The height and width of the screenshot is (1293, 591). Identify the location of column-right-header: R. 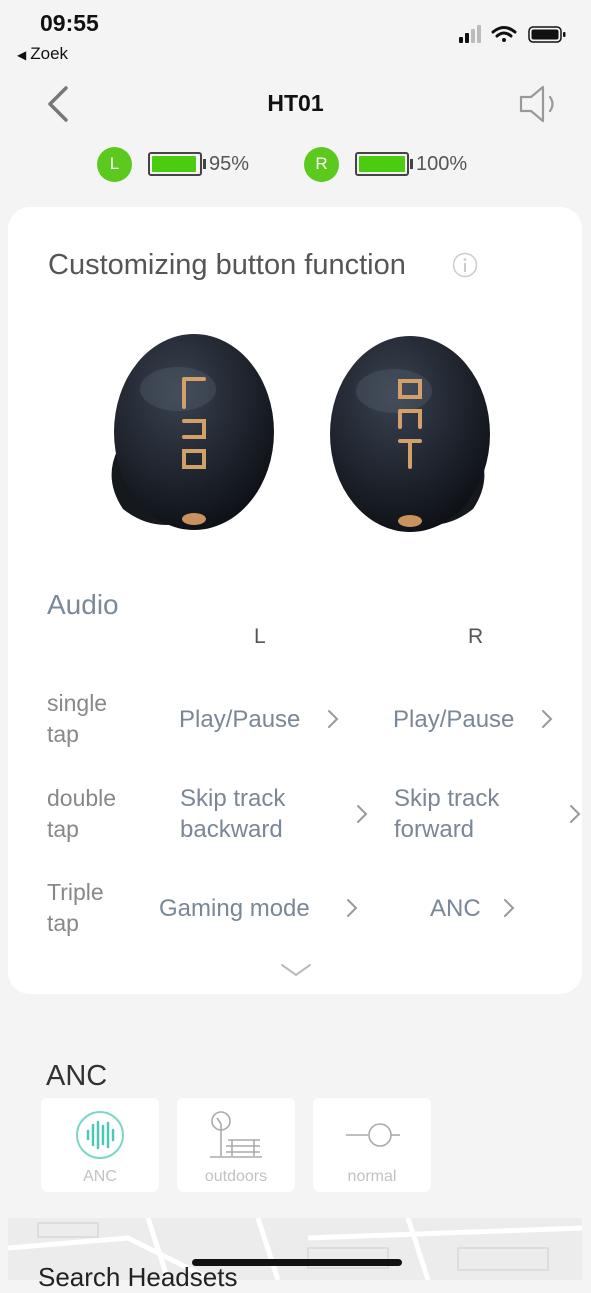
(476, 636).